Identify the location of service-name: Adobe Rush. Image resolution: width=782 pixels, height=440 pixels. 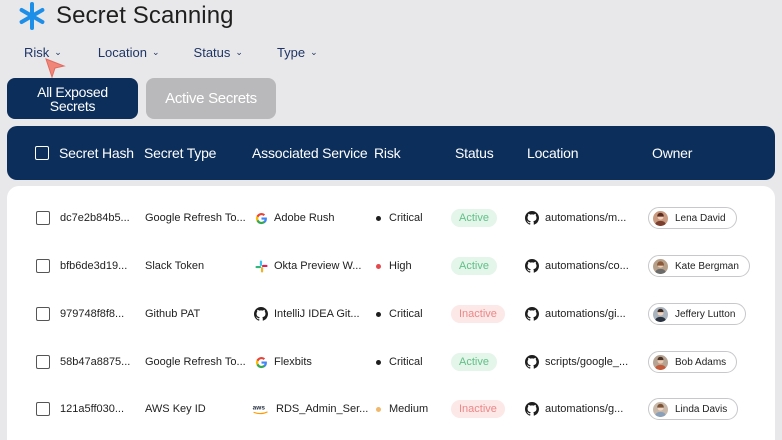
(304, 218).